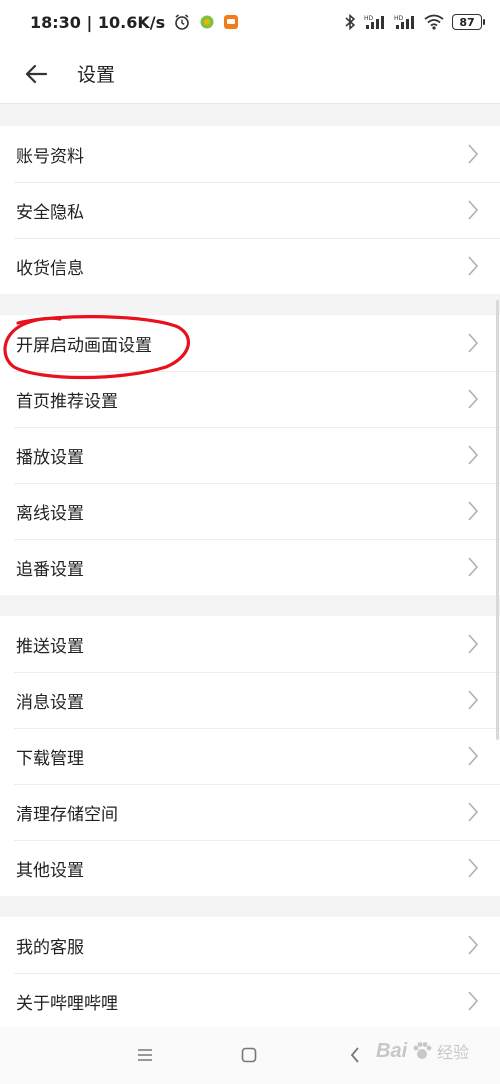 The width and height of the screenshot is (500, 1084). What do you see at coordinates (250, 644) in the screenshot?
I see `settings-item-push: 推送设置` at bounding box center [250, 644].